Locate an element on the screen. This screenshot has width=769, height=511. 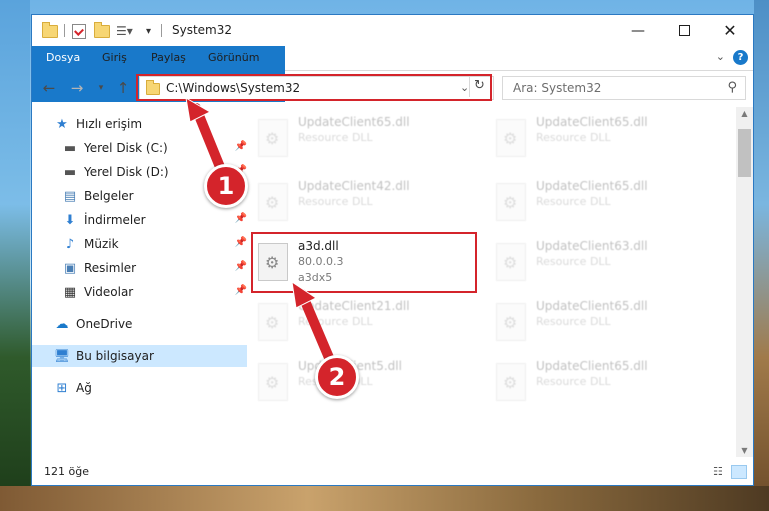
step-2-badge: 2 is located at coordinates (337, 377).